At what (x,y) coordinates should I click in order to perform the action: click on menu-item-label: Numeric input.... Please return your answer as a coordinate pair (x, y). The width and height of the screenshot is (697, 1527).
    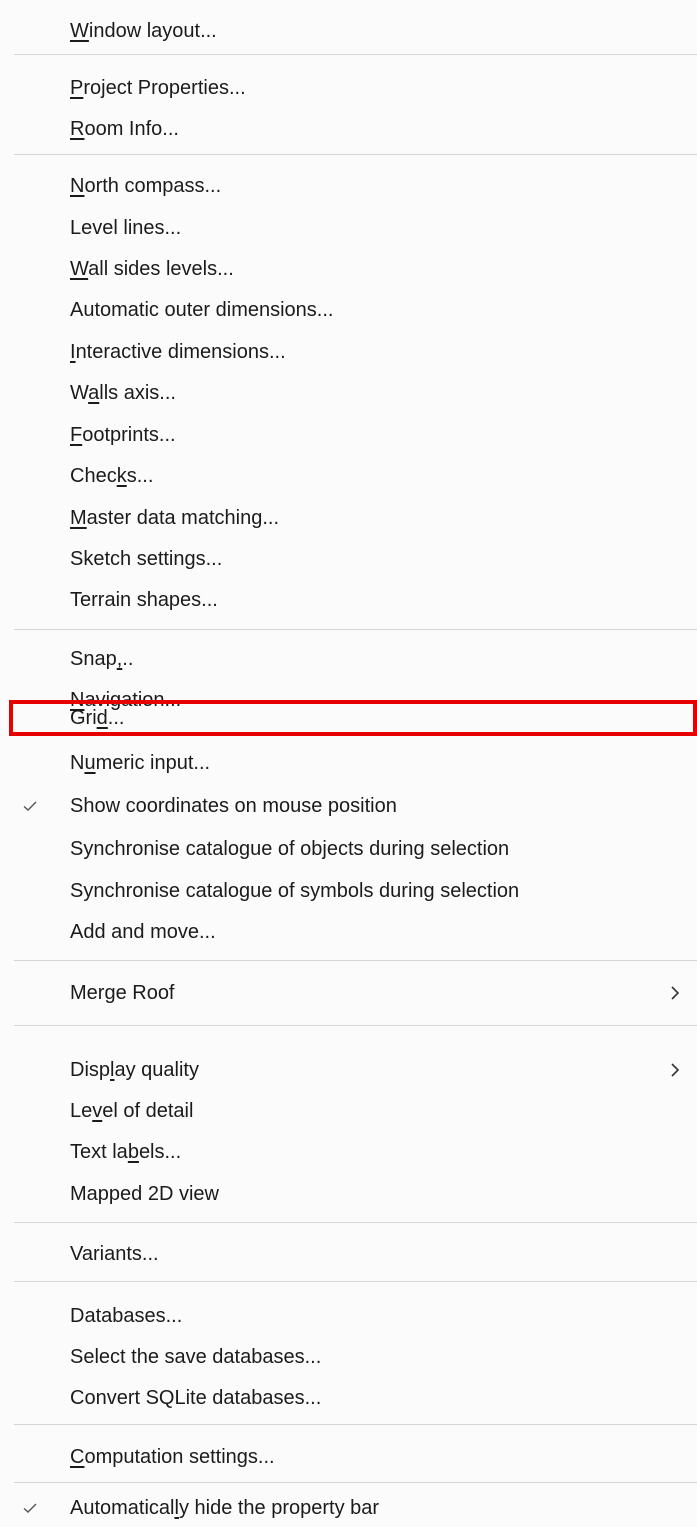
    Looking at the image, I should click on (140, 762).